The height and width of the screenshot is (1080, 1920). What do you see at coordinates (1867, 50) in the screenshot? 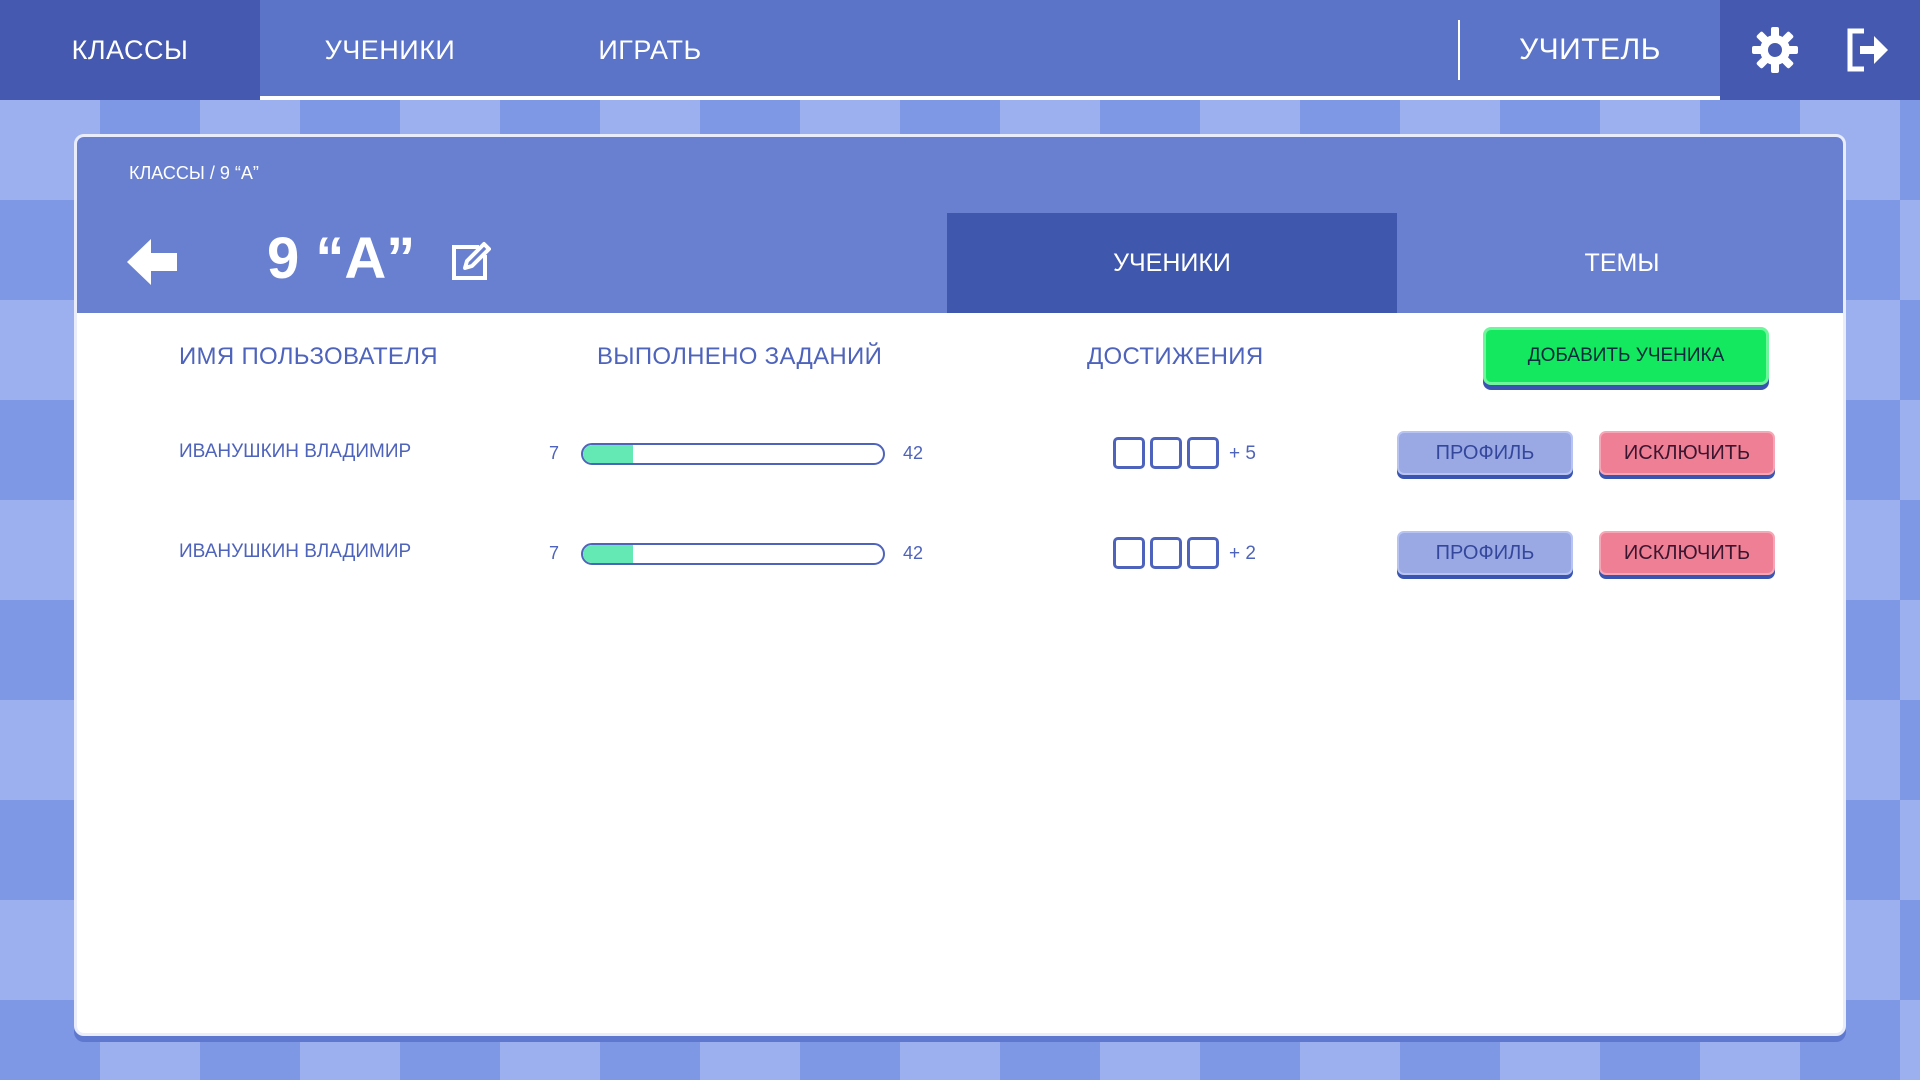
I see `logout-icon` at bounding box center [1867, 50].